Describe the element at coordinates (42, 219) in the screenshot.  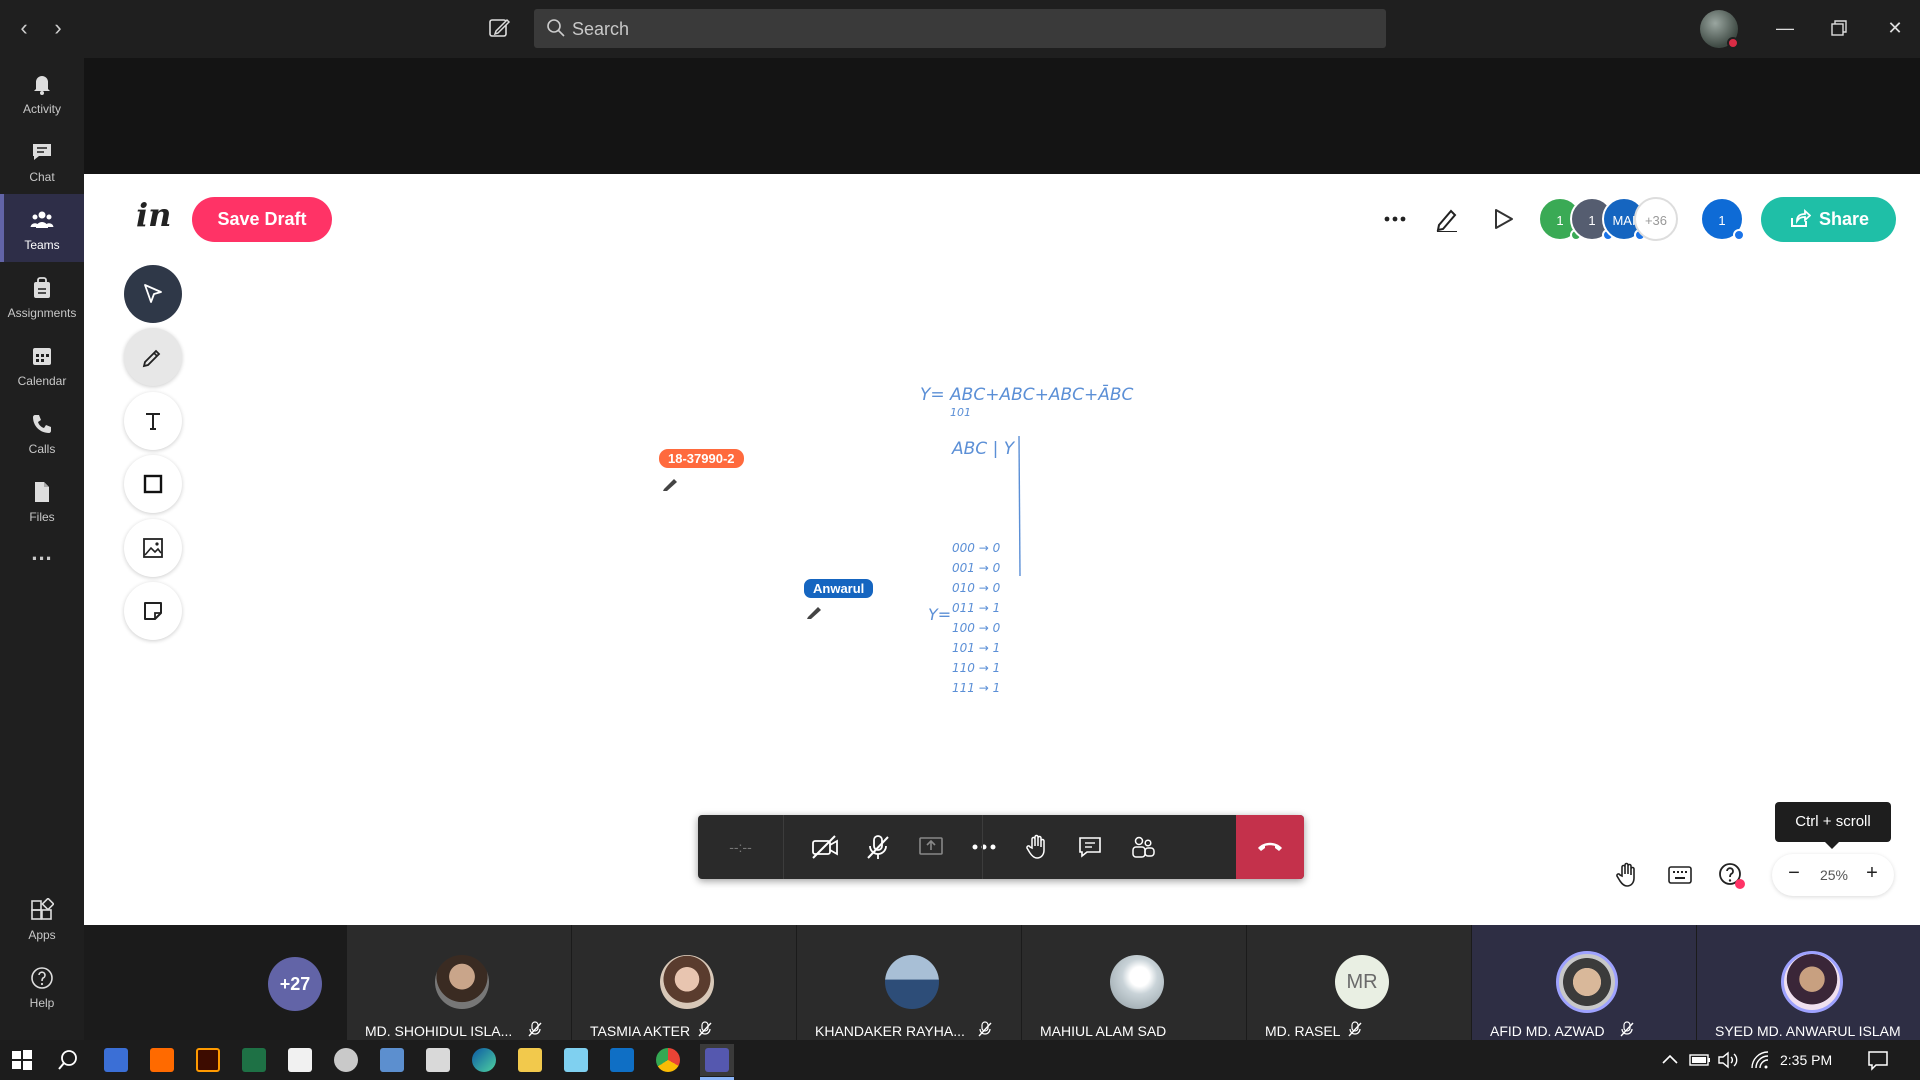
I see `teams-icon` at that location.